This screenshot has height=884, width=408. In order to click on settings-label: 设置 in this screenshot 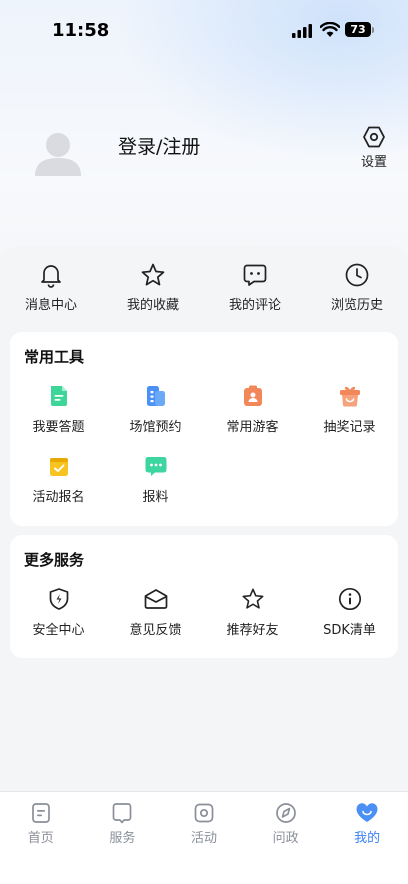, I will do `click(373, 162)`.